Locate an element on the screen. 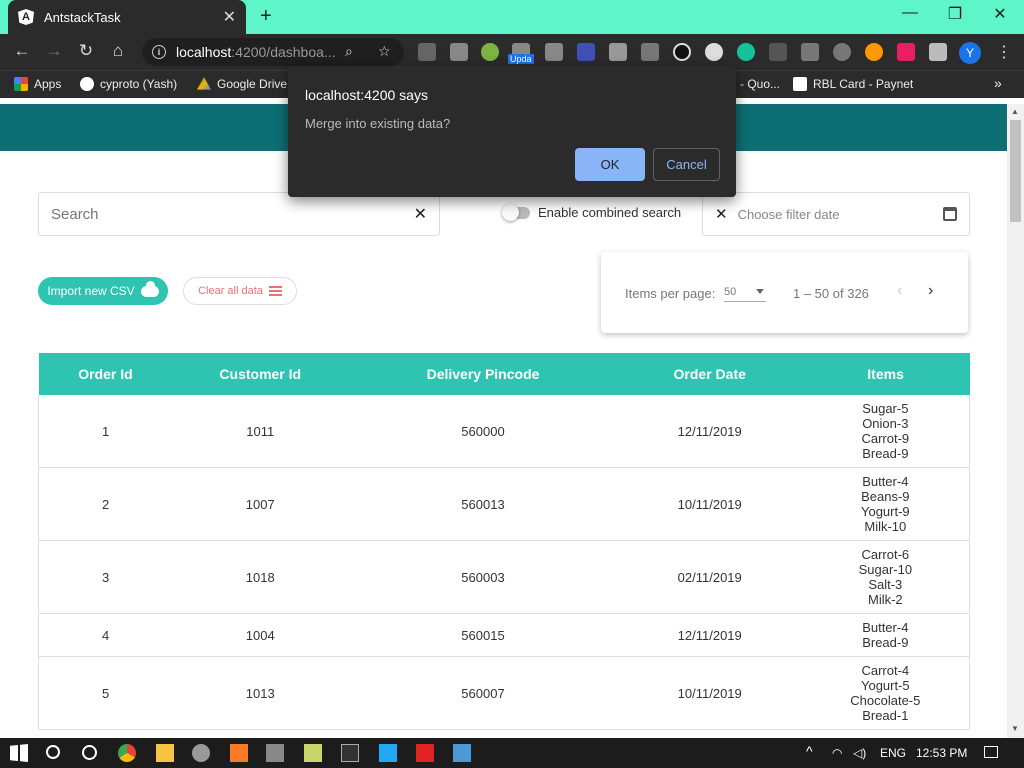 The width and height of the screenshot is (1024, 768). grammarly-icon is located at coordinates (746, 52).